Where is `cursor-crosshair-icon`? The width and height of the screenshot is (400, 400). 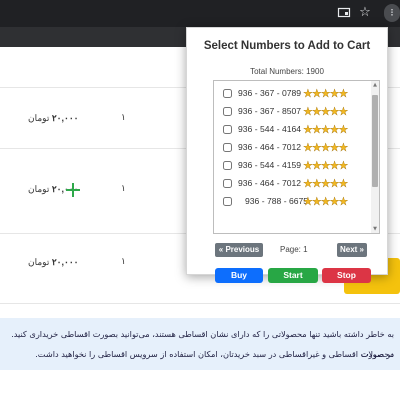 cursor-crosshair-icon is located at coordinates (73, 190).